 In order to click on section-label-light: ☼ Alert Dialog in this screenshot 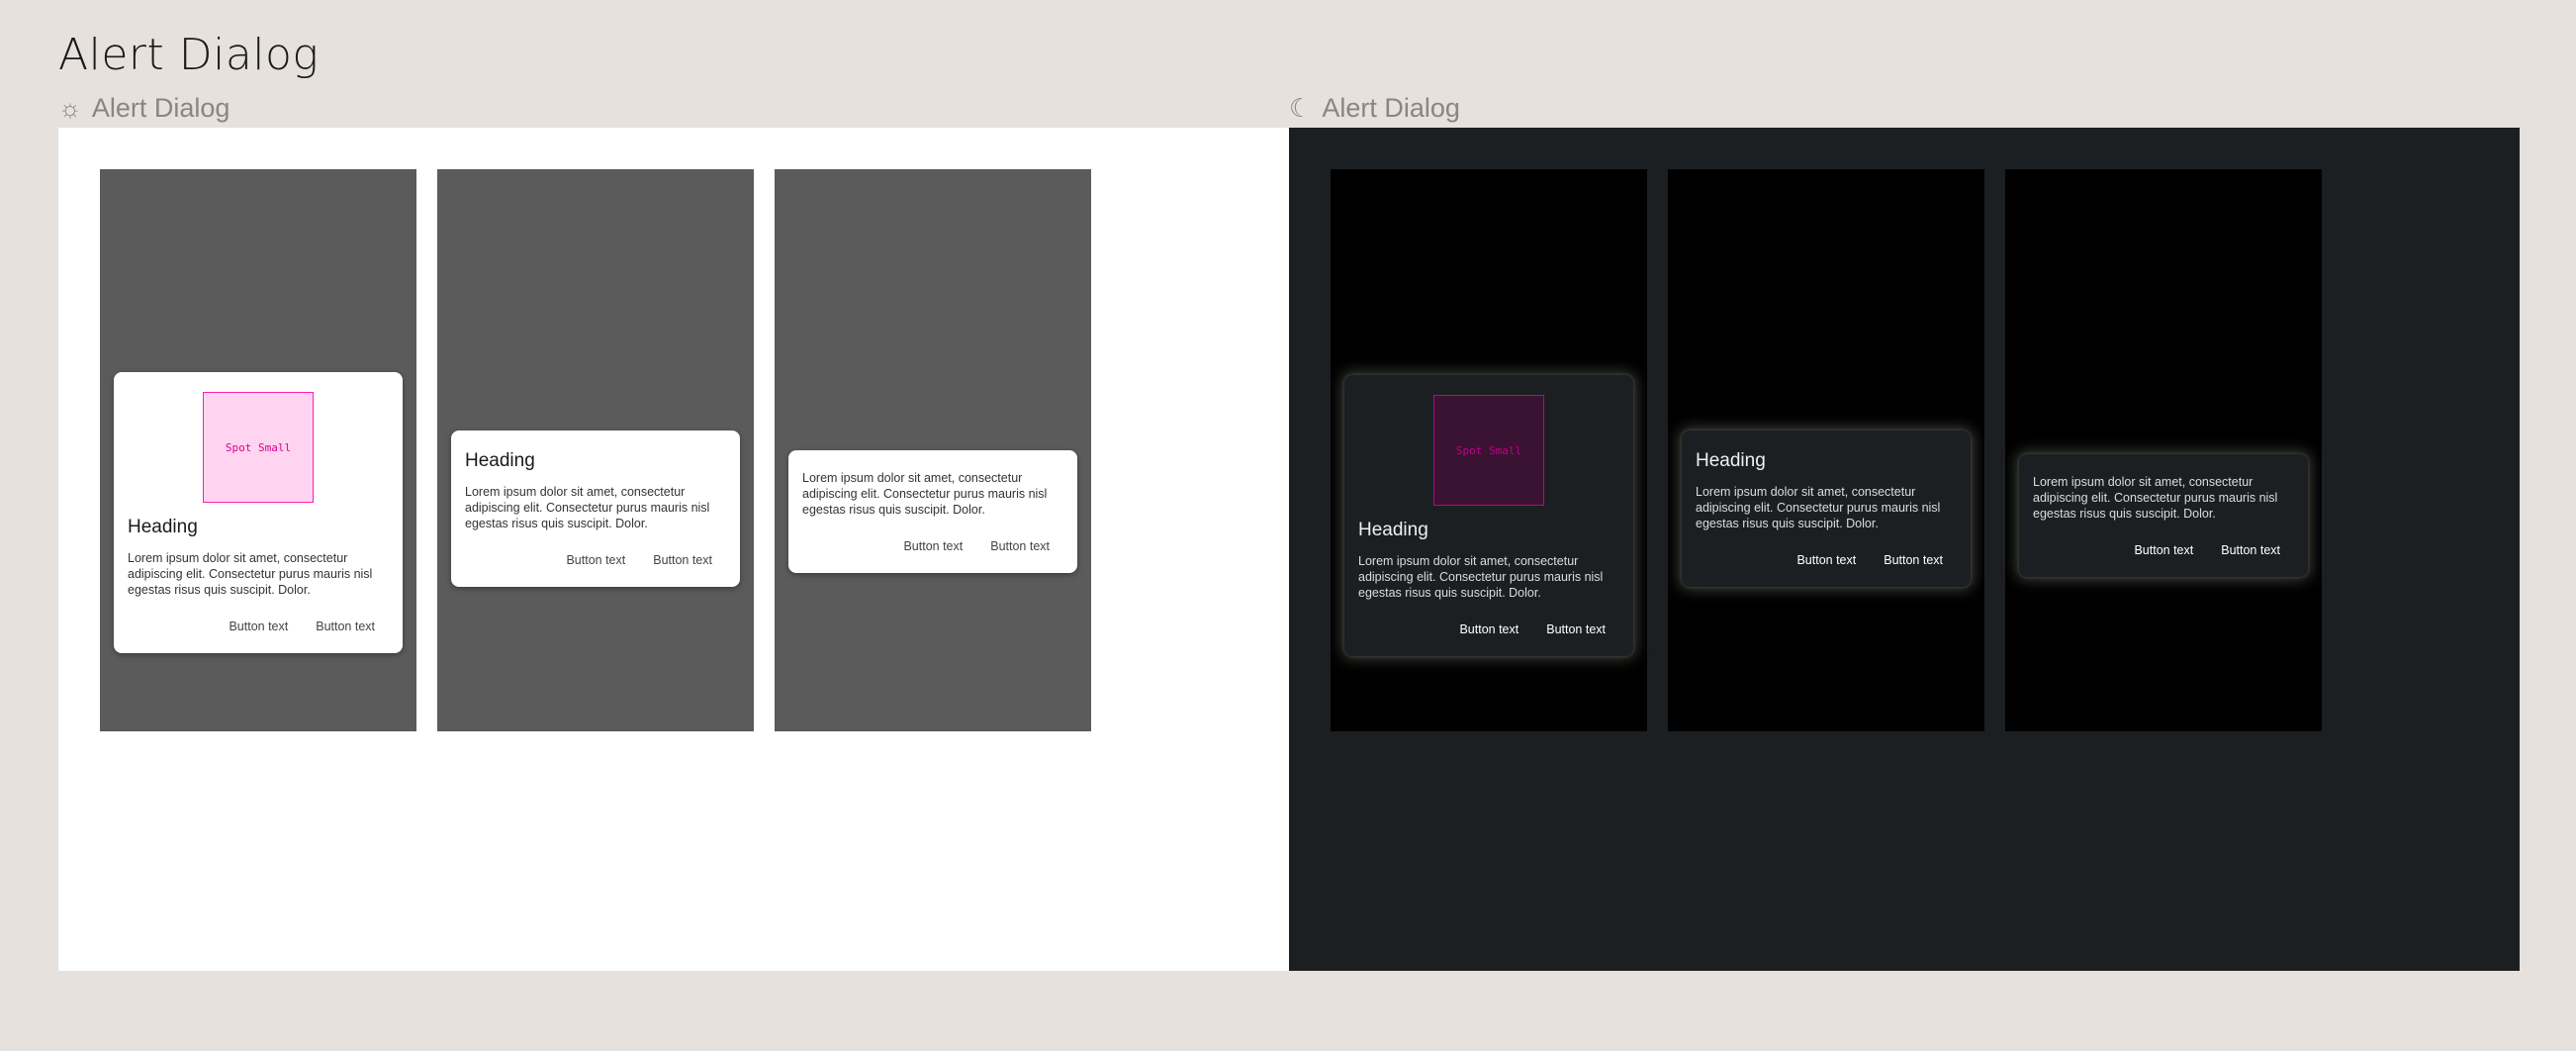, I will do `click(144, 108)`.